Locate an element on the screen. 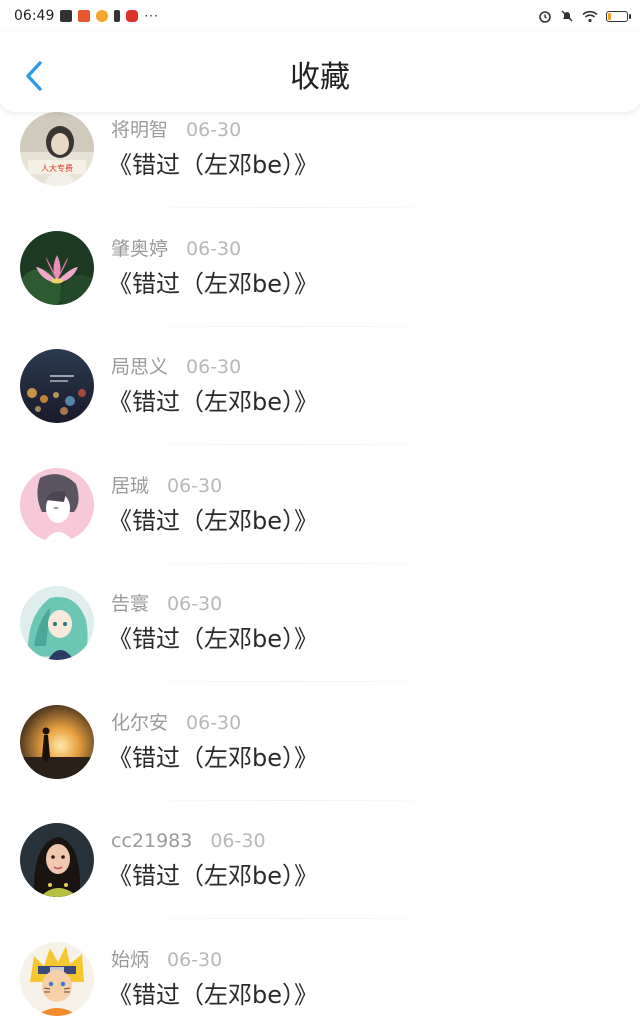 This screenshot has width=640, height=1024. favorite-item: 人大专费 将明智 06-30 《错过（左邓be）》 is located at coordinates (320, 171).